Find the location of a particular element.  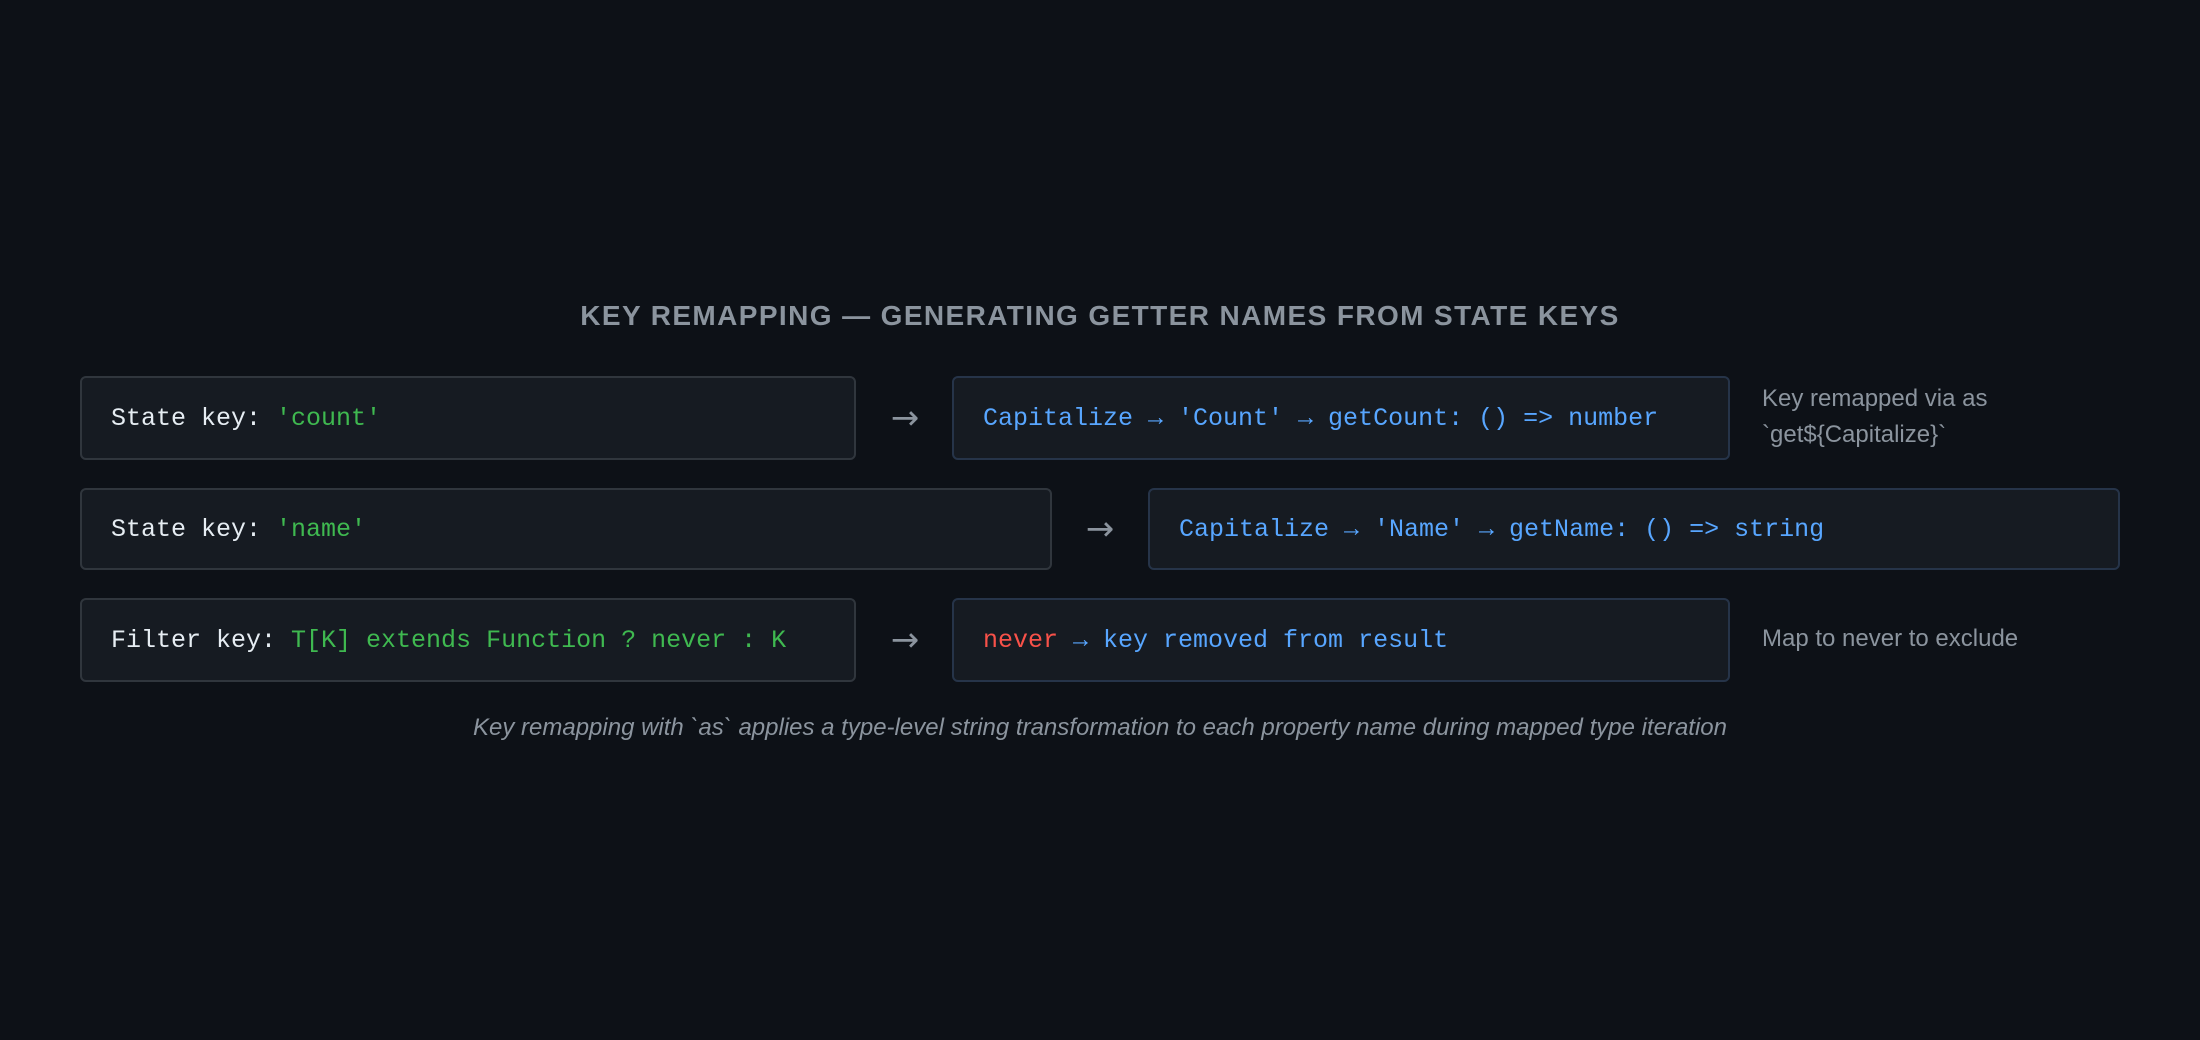

state-key-count-box: State key: 'count' is located at coordinates (468, 418).